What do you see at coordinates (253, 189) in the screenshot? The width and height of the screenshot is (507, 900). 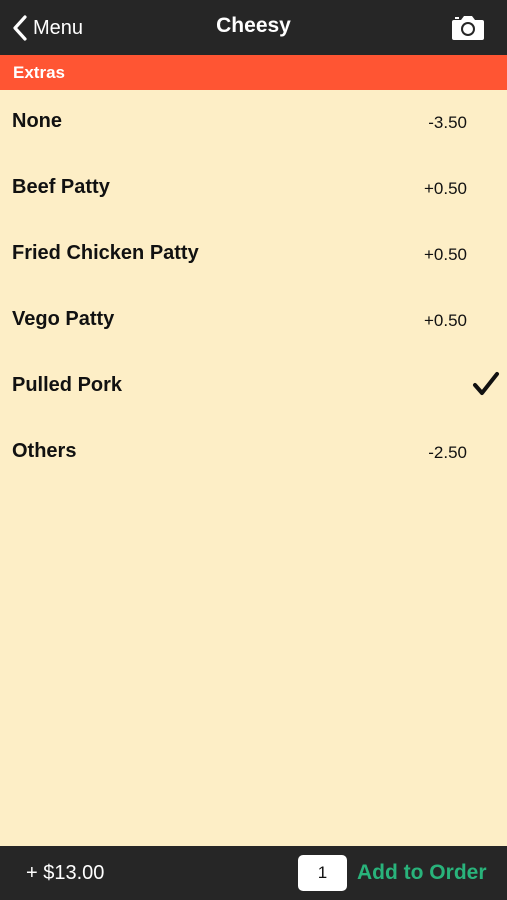 I see `option-row: Beef Patty +0.50` at bounding box center [253, 189].